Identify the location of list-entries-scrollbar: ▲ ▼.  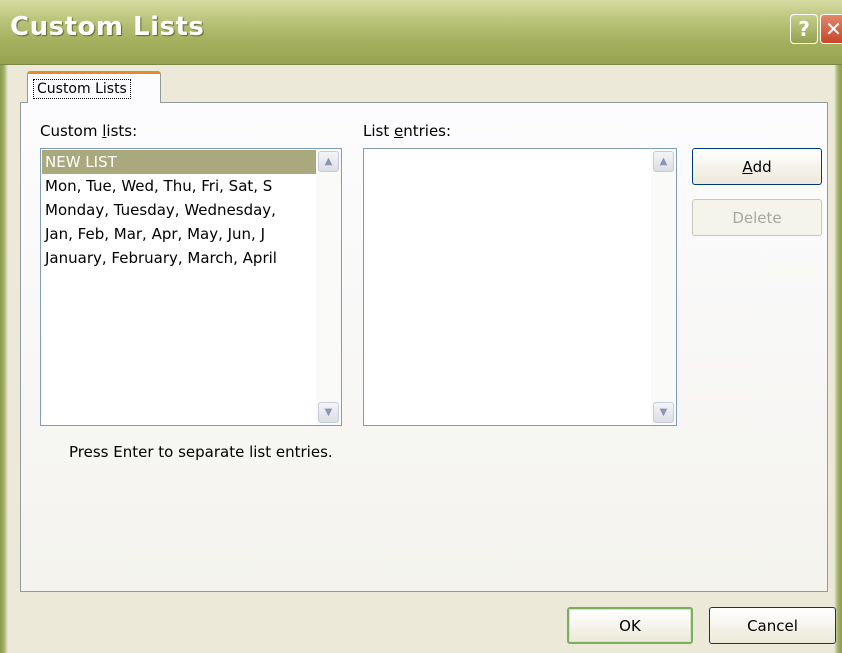
(663, 287).